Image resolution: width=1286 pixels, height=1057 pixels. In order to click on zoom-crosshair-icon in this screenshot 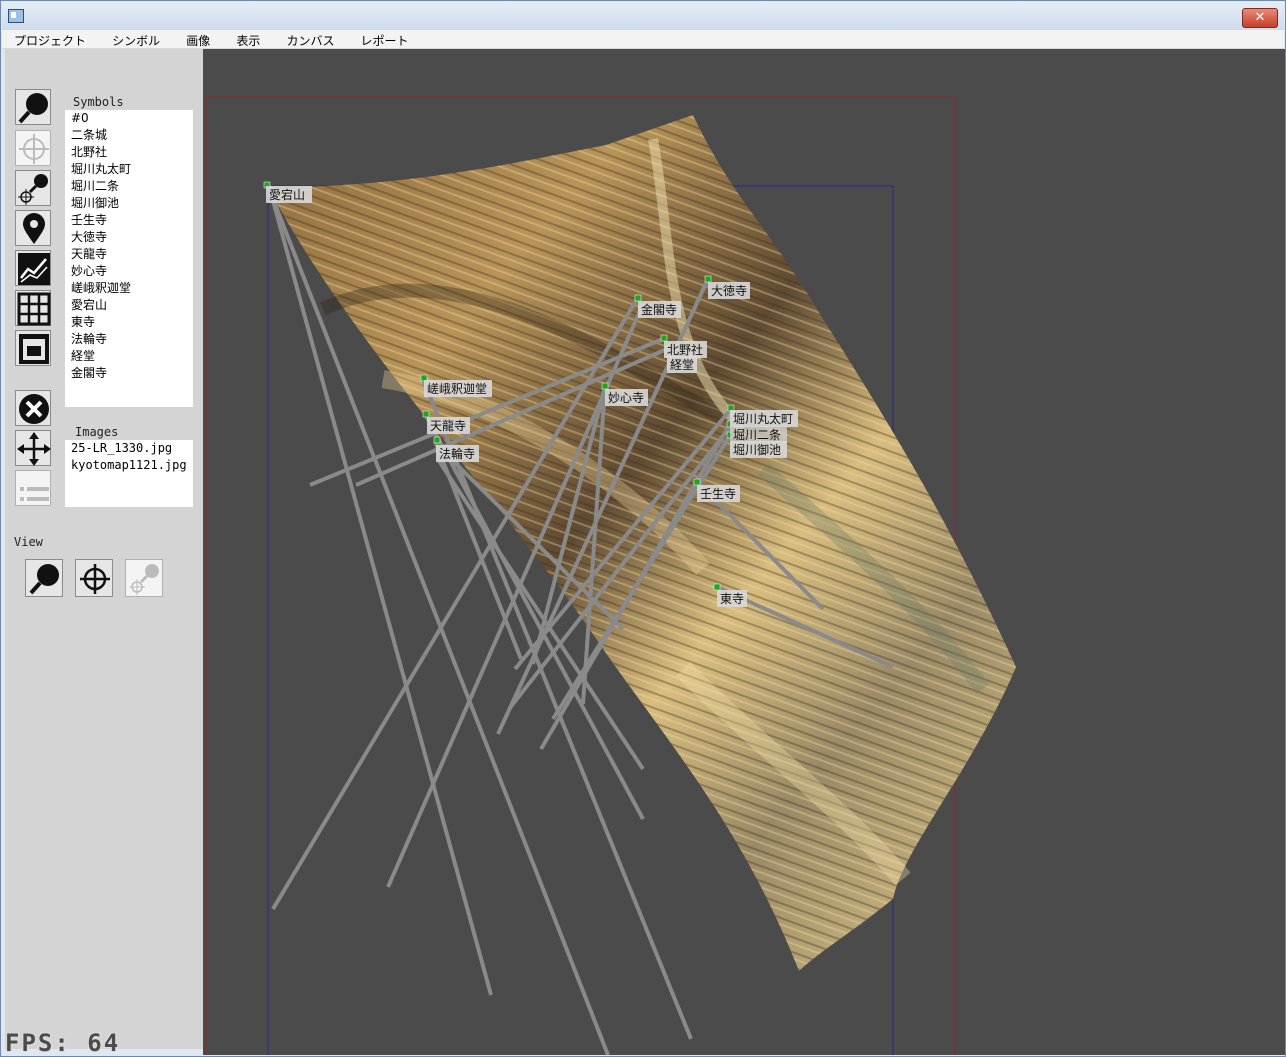, I will do `click(144, 579)`.